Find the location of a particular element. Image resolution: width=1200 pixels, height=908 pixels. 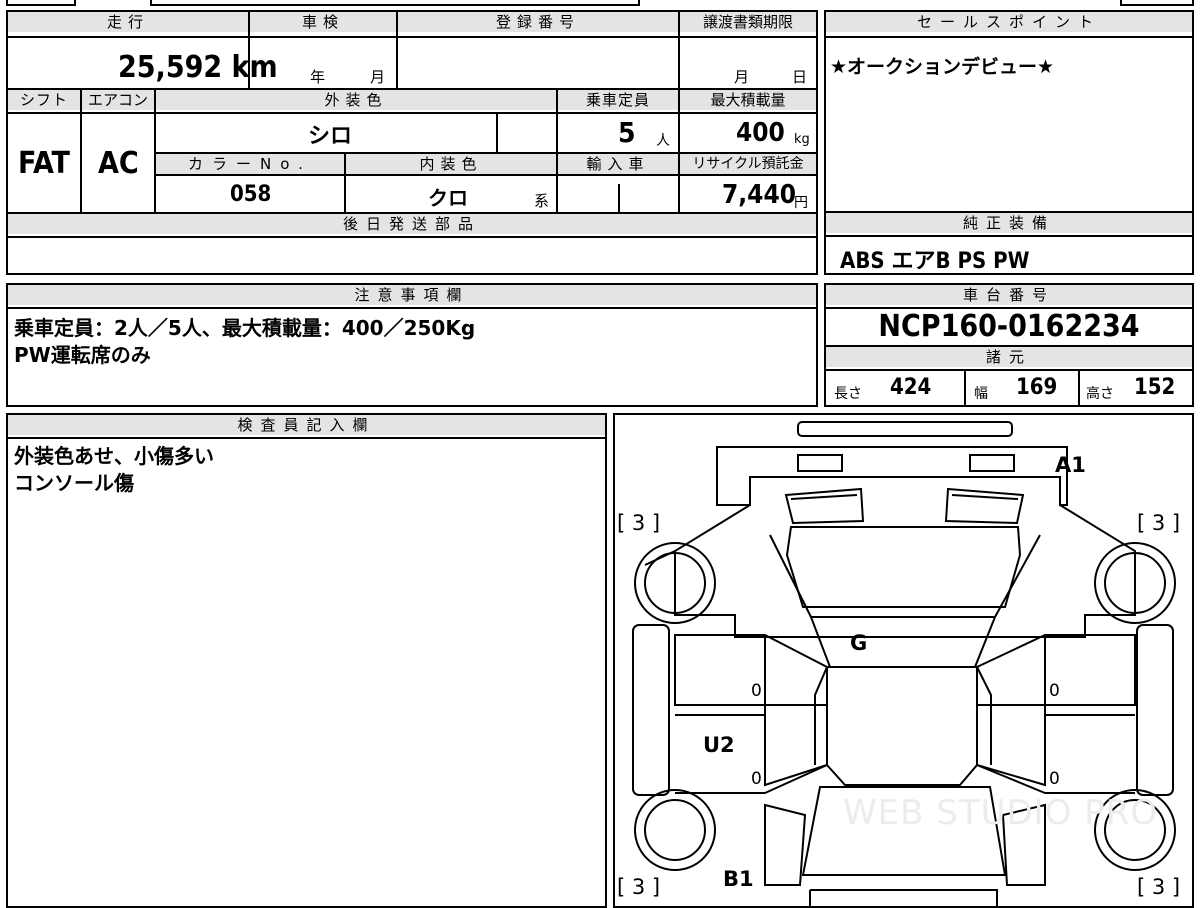

inspector-line-1: 外装色あせ、小傷多い is located at coordinates (114, 456).